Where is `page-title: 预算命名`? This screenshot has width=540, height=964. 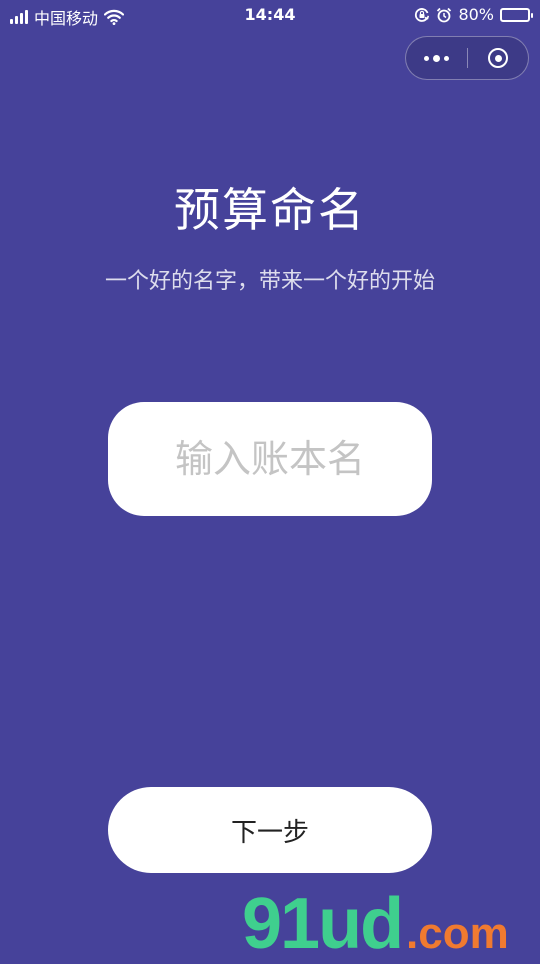
page-title: 预算命名 is located at coordinates (270, 210).